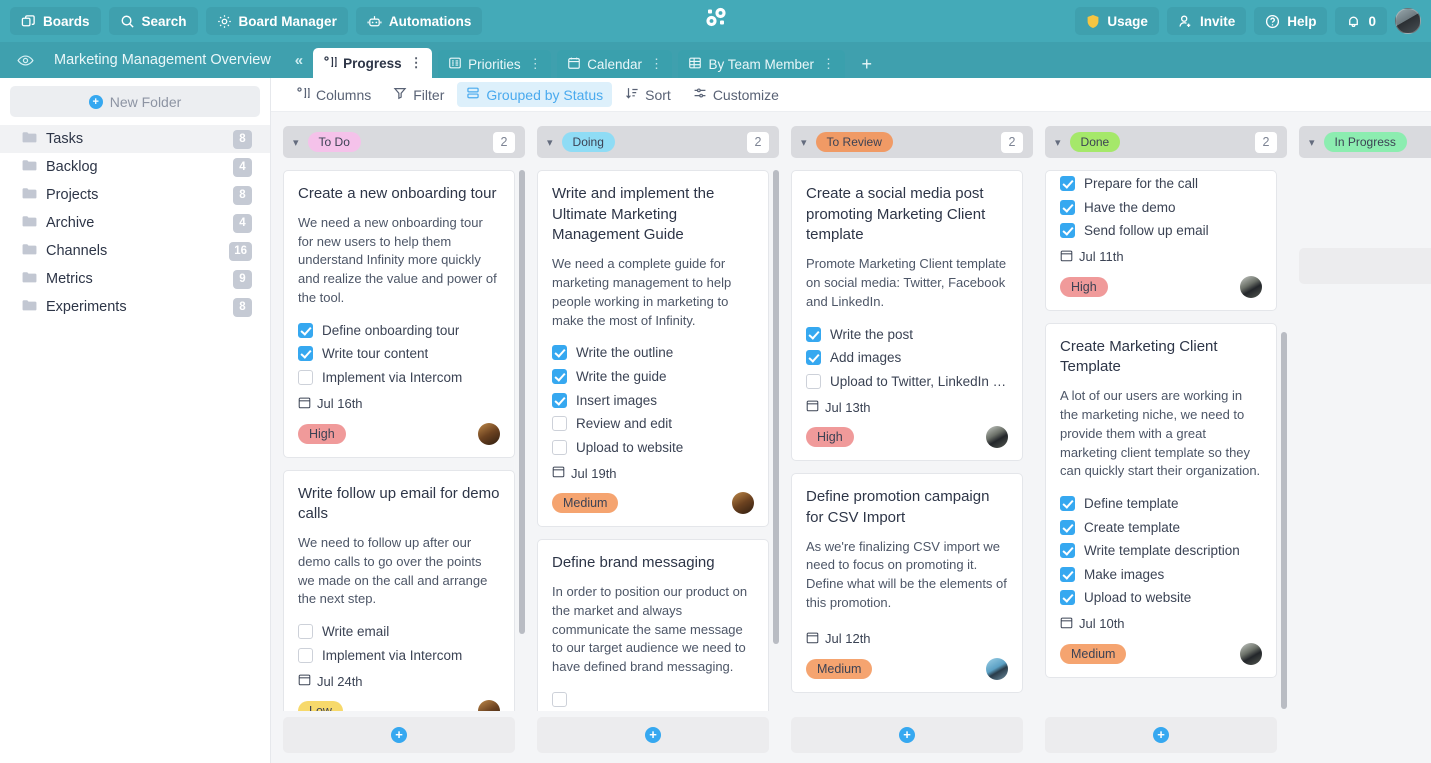 Image resolution: width=1431 pixels, height=763 pixels. Describe the element at coordinates (135, 139) in the screenshot. I see `sidebar-item-tasks: Tasks 8` at that location.